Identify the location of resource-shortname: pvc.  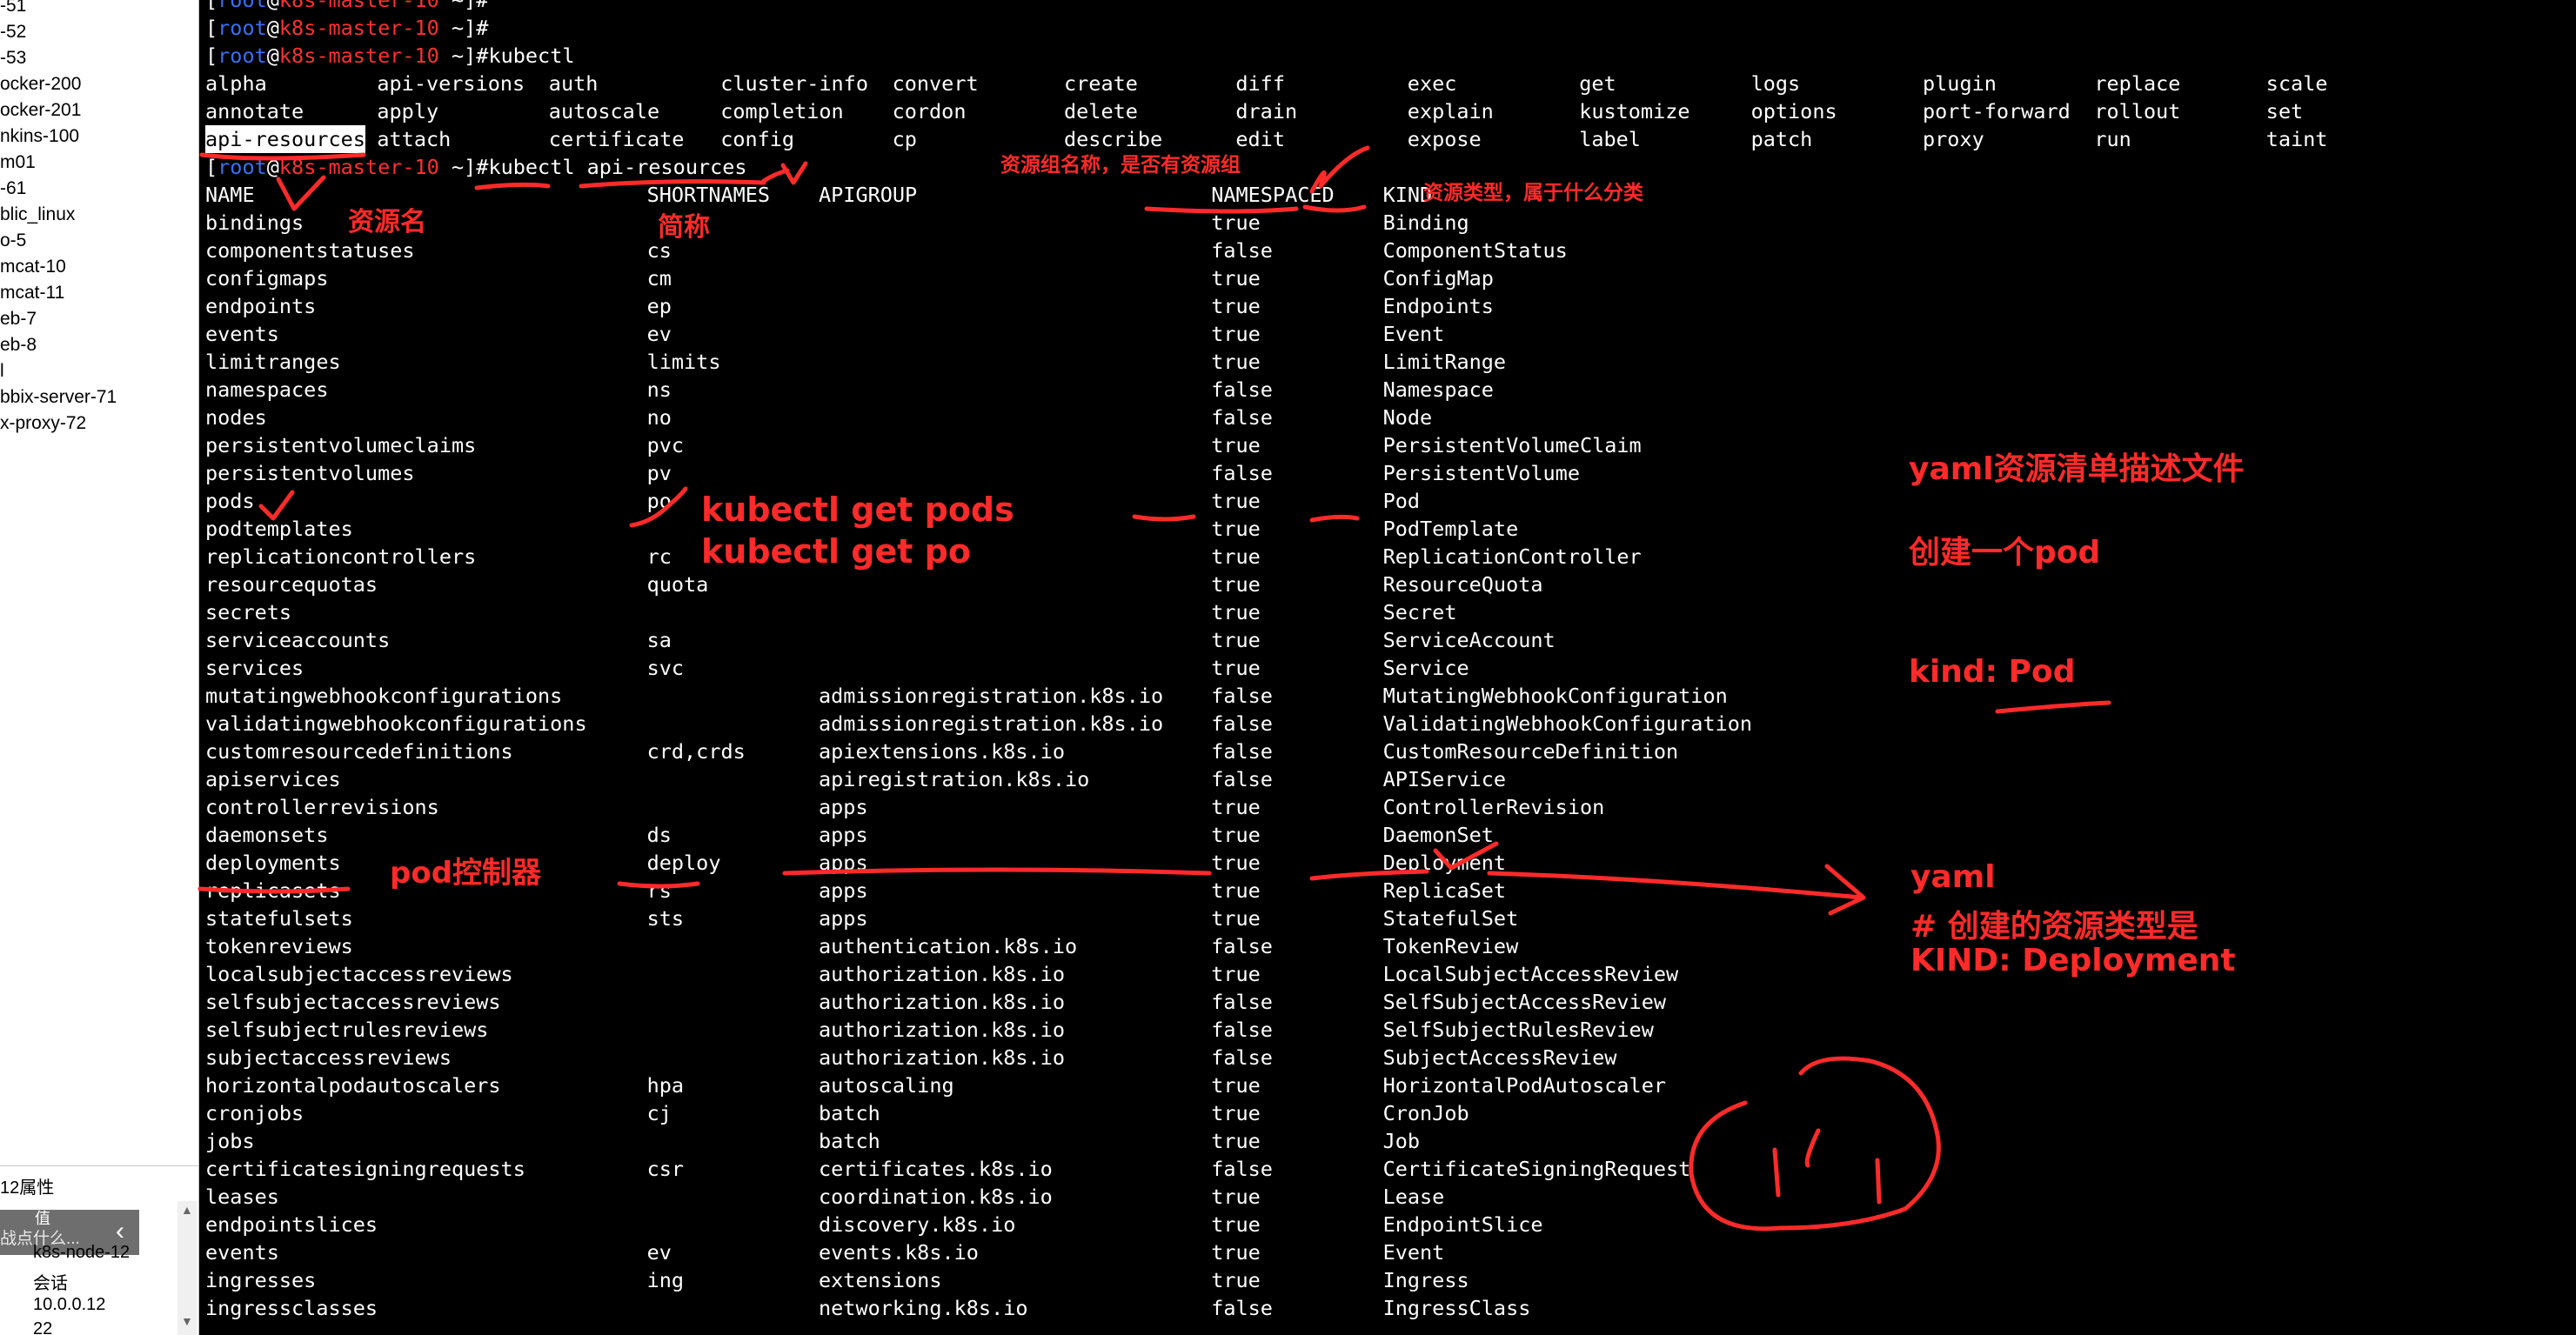
(665, 445).